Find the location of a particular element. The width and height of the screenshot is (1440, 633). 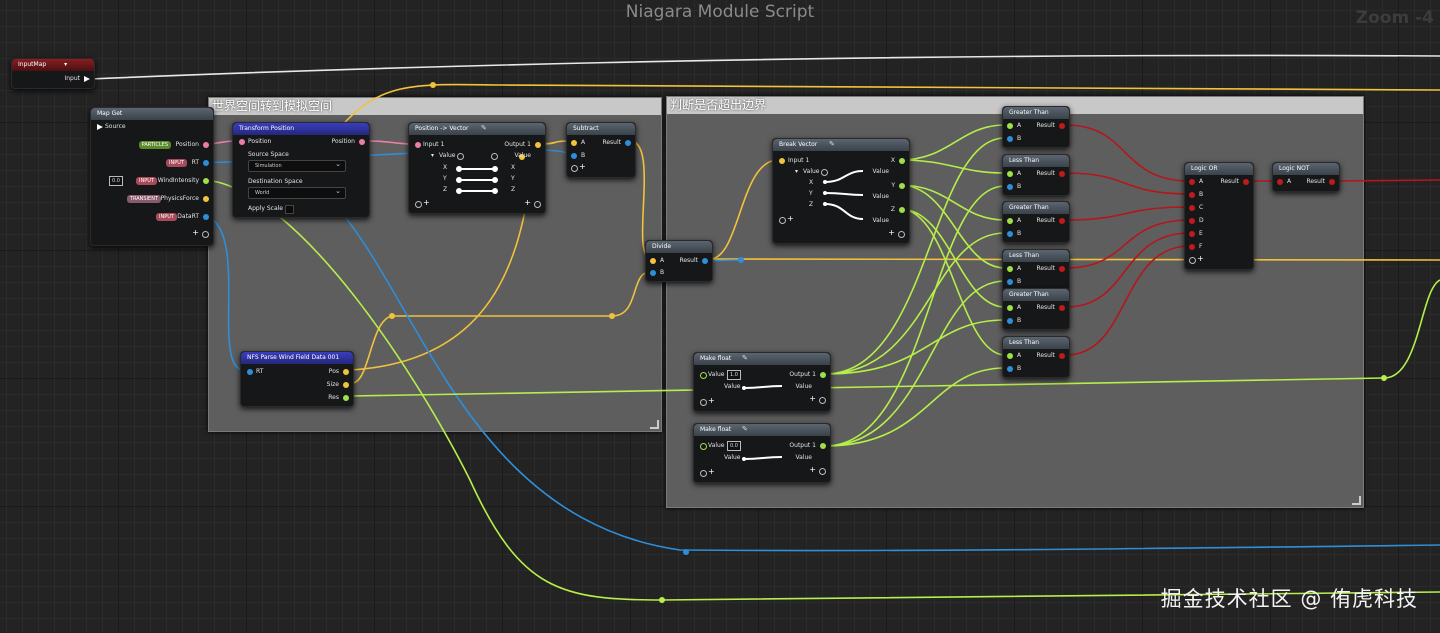

node-header: NFS Parse Wind Field Data 001 is located at coordinates (297, 358).